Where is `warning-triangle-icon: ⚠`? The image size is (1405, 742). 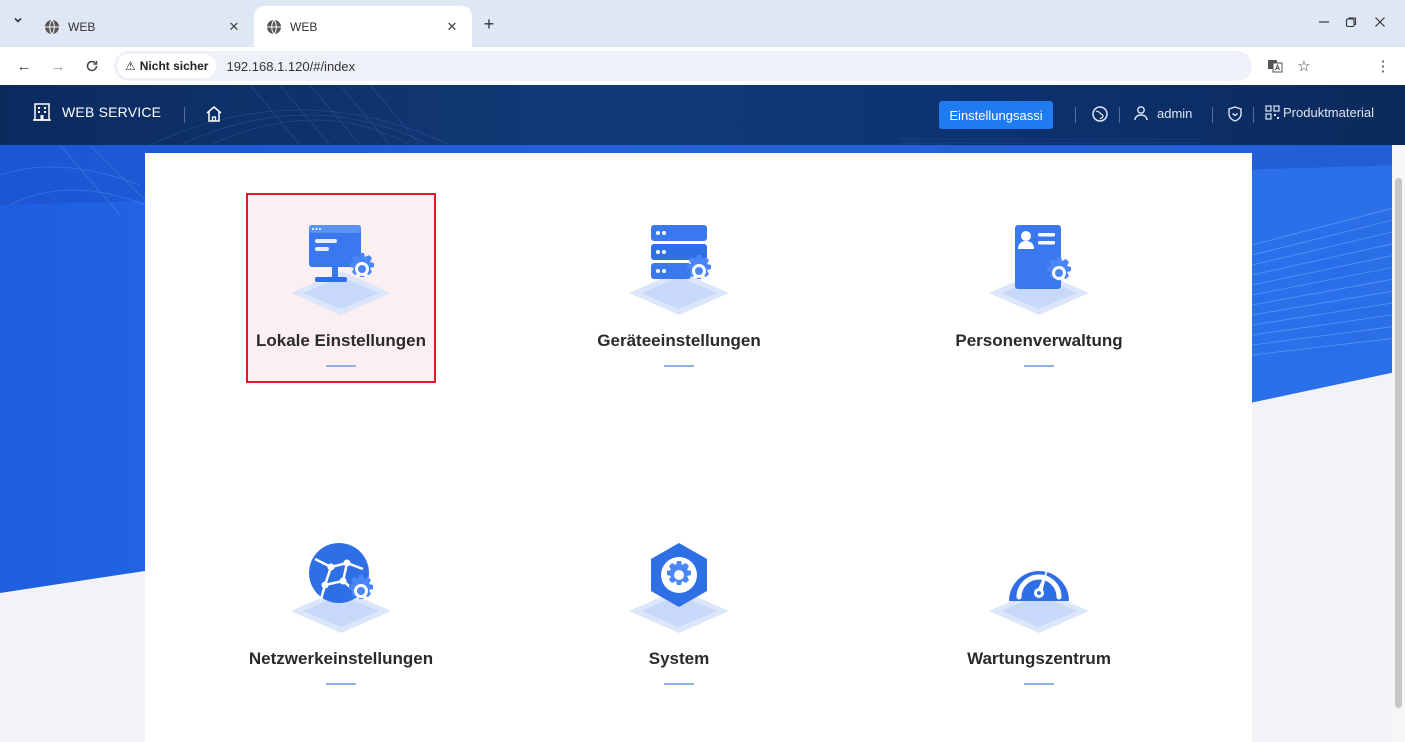 warning-triangle-icon: ⚠ is located at coordinates (130, 66).